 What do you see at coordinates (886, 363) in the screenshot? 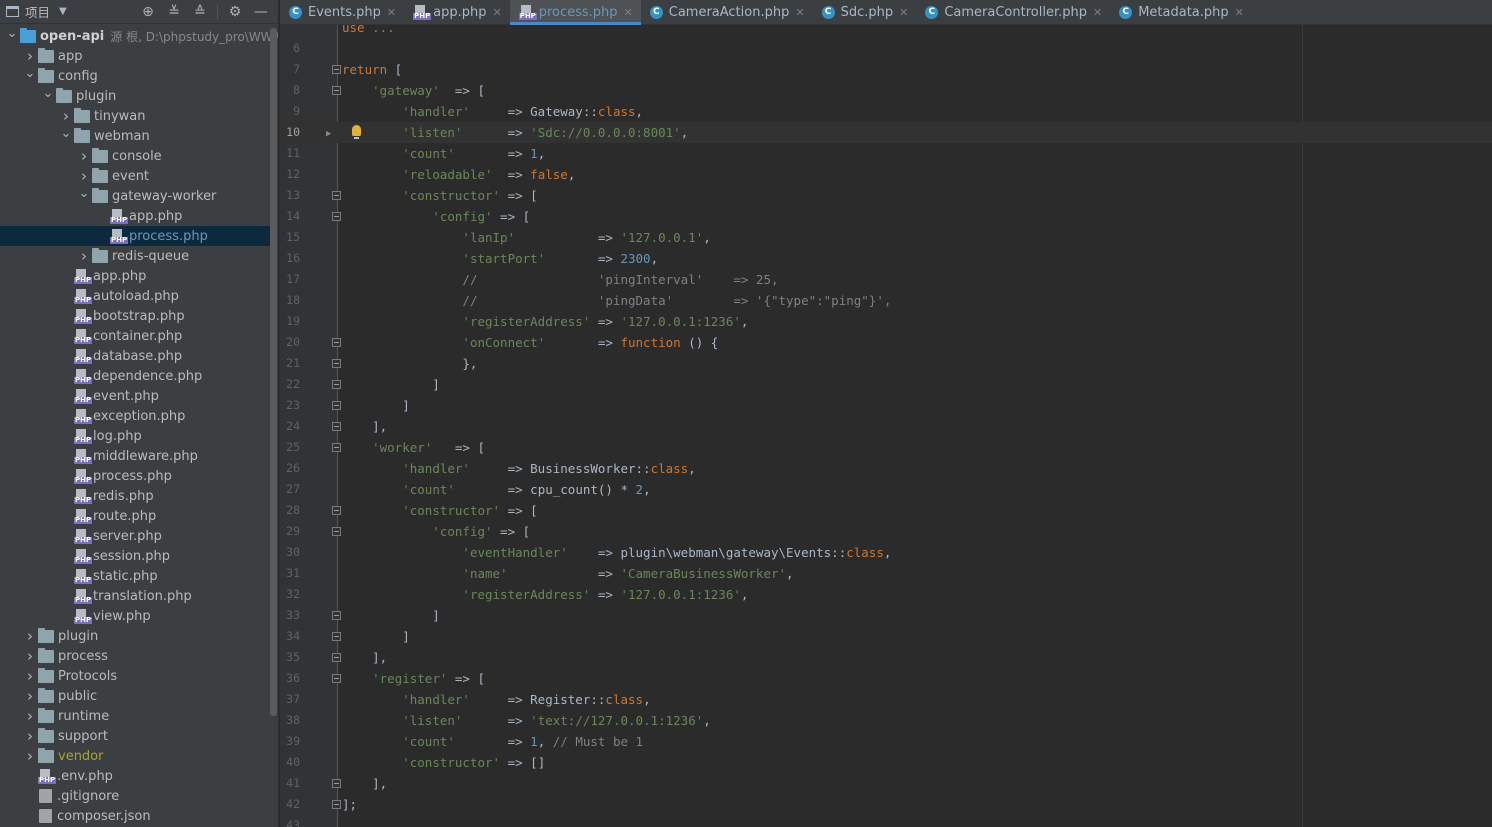
I see `code-line: 21 },` at bounding box center [886, 363].